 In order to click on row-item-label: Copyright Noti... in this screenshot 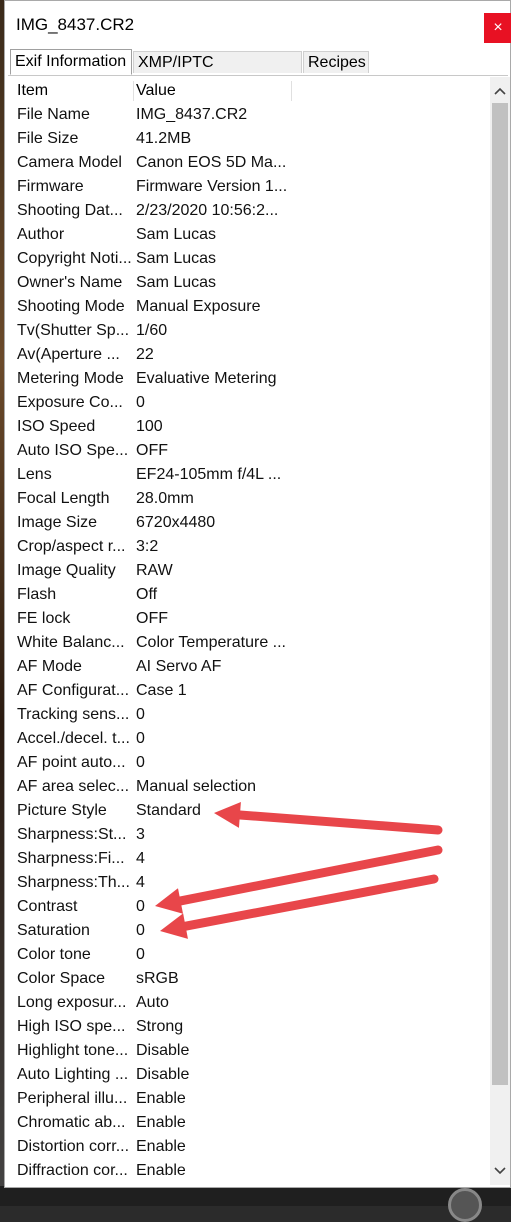, I will do `click(74, 258)`.